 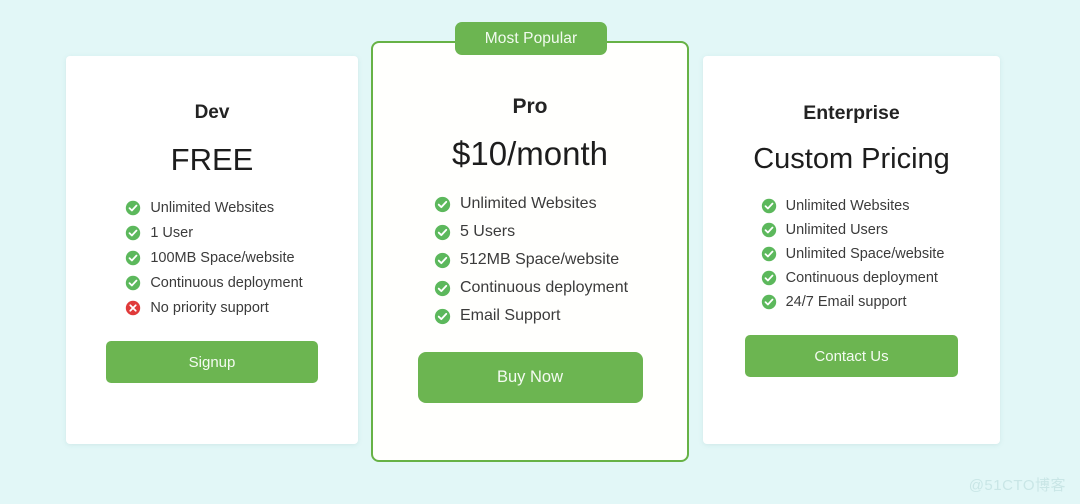 I want to click on list-item: 100MB Space/website, so click(x=213, y=258).